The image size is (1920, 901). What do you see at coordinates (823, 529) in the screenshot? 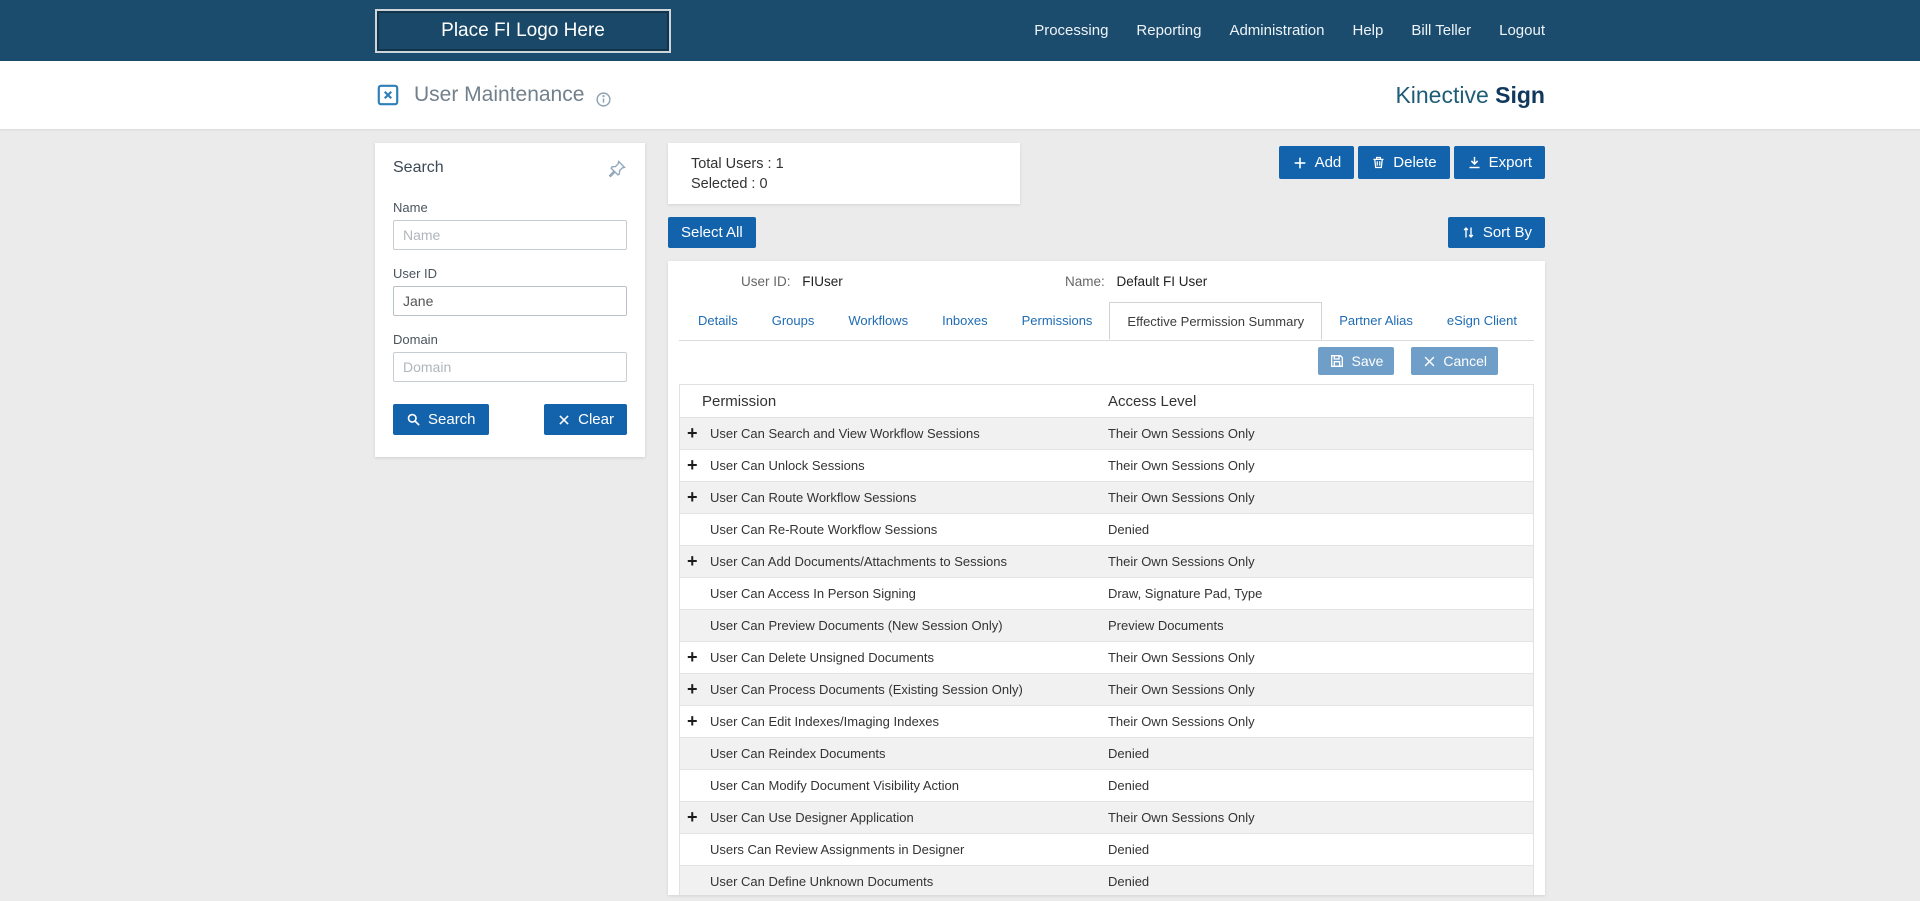
I see `permission-name: User Can Re-Route Workflow Sessions` at bounding box center [823, 529].